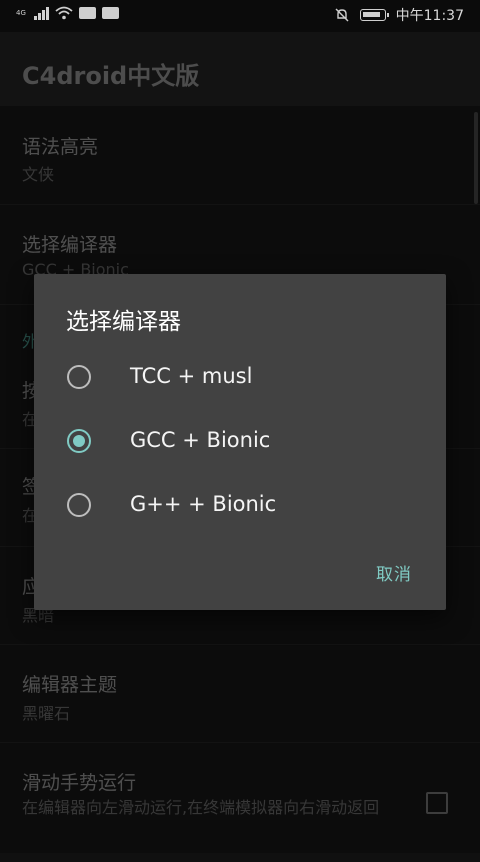  Describe the element at coordinates (87, 13) in the screenshot. I see `mail-icon` at that location.